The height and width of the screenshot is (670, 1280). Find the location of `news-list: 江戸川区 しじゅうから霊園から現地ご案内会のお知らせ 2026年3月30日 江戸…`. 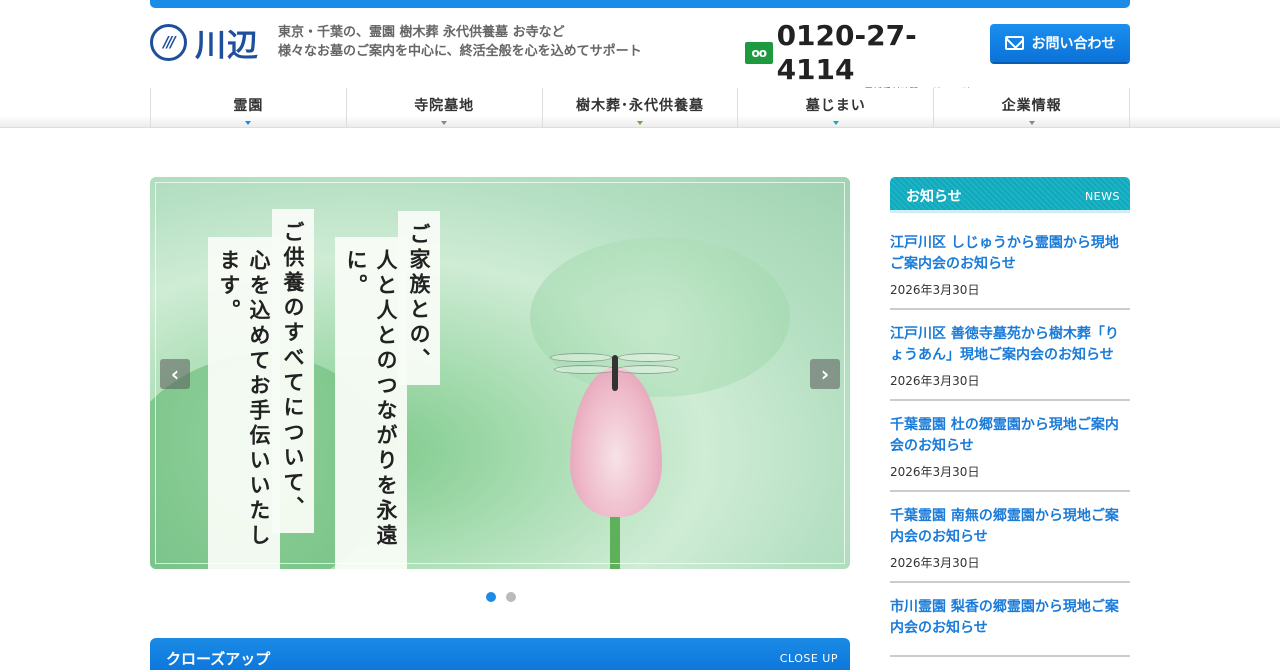

news-list: 江戸川区 しじゅうから霊園から現地ご案内会のお知らせ 2026年3月30日 江戸… is located at coordinates (1010, 451).